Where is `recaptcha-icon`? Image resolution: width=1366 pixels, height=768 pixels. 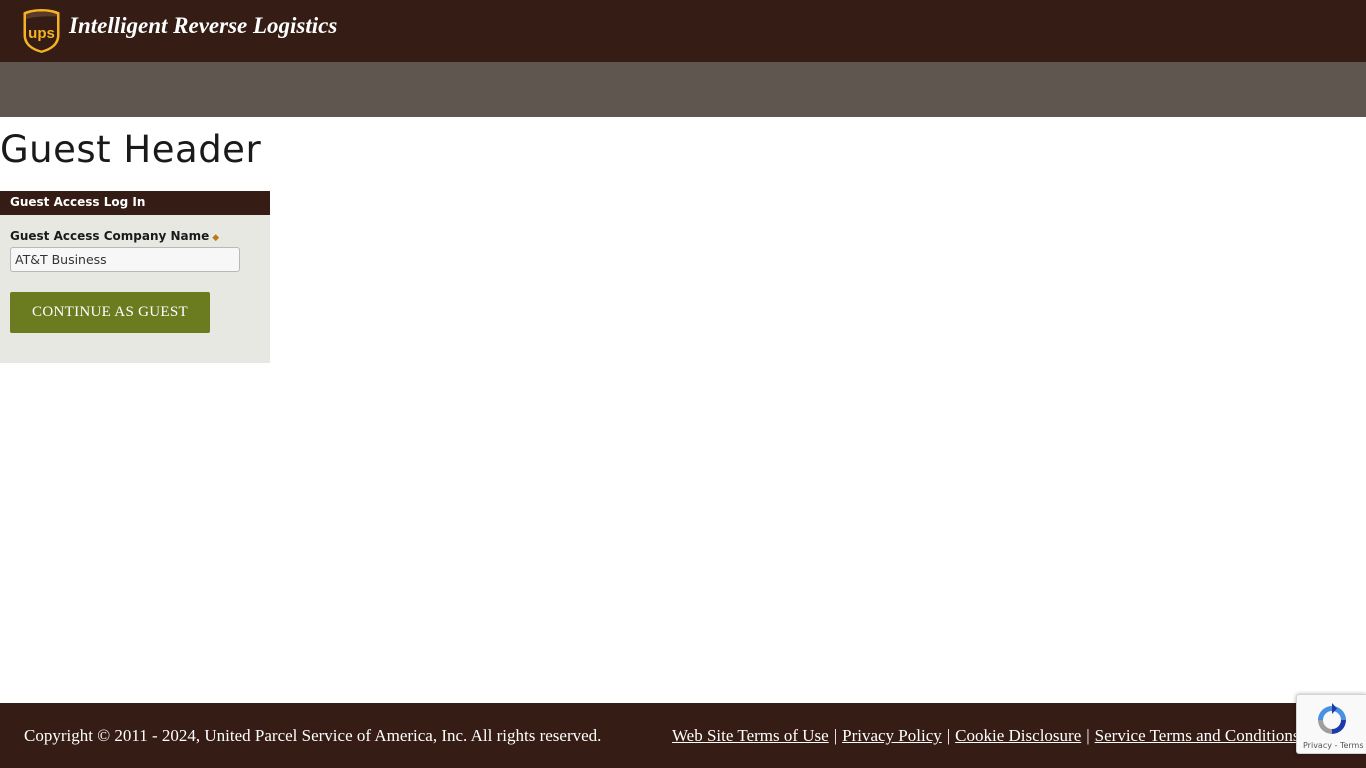
recaptcha-icon is located at coordinates (1332, 718).